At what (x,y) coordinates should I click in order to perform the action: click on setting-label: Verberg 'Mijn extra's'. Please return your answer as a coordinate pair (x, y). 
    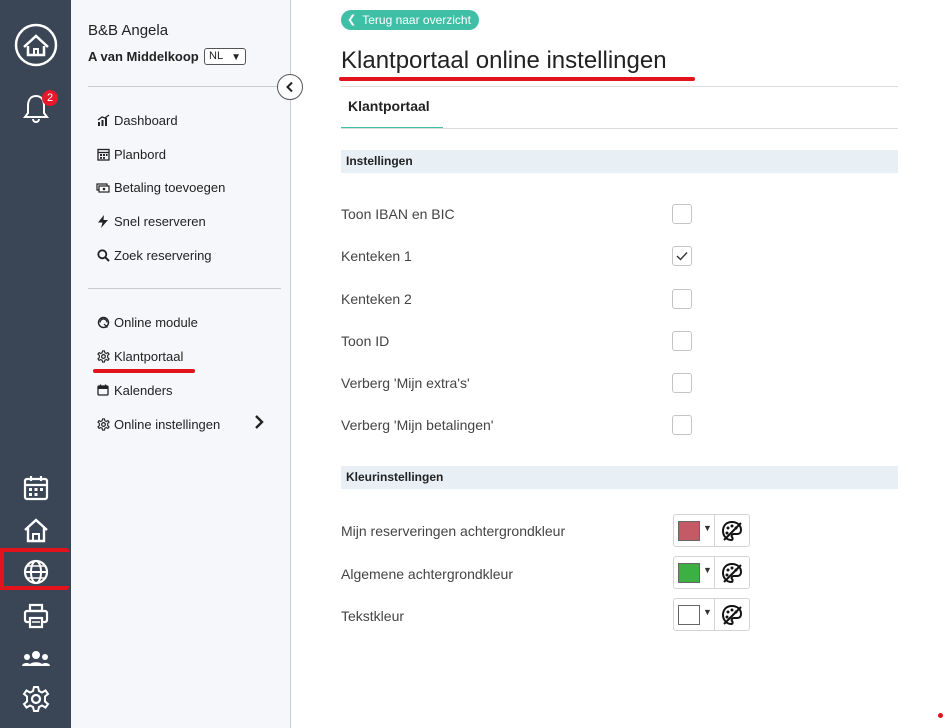
    Looking at the image, I should click on (405, 383).